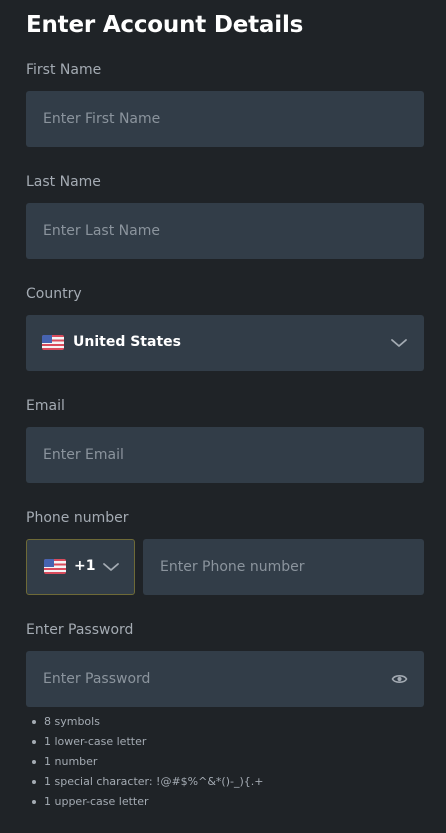 The height and width of the screenshot is (833, 446). Describe the element at coordinates (225, 343) in the screenshot. I see `country-select: United States` at that location.